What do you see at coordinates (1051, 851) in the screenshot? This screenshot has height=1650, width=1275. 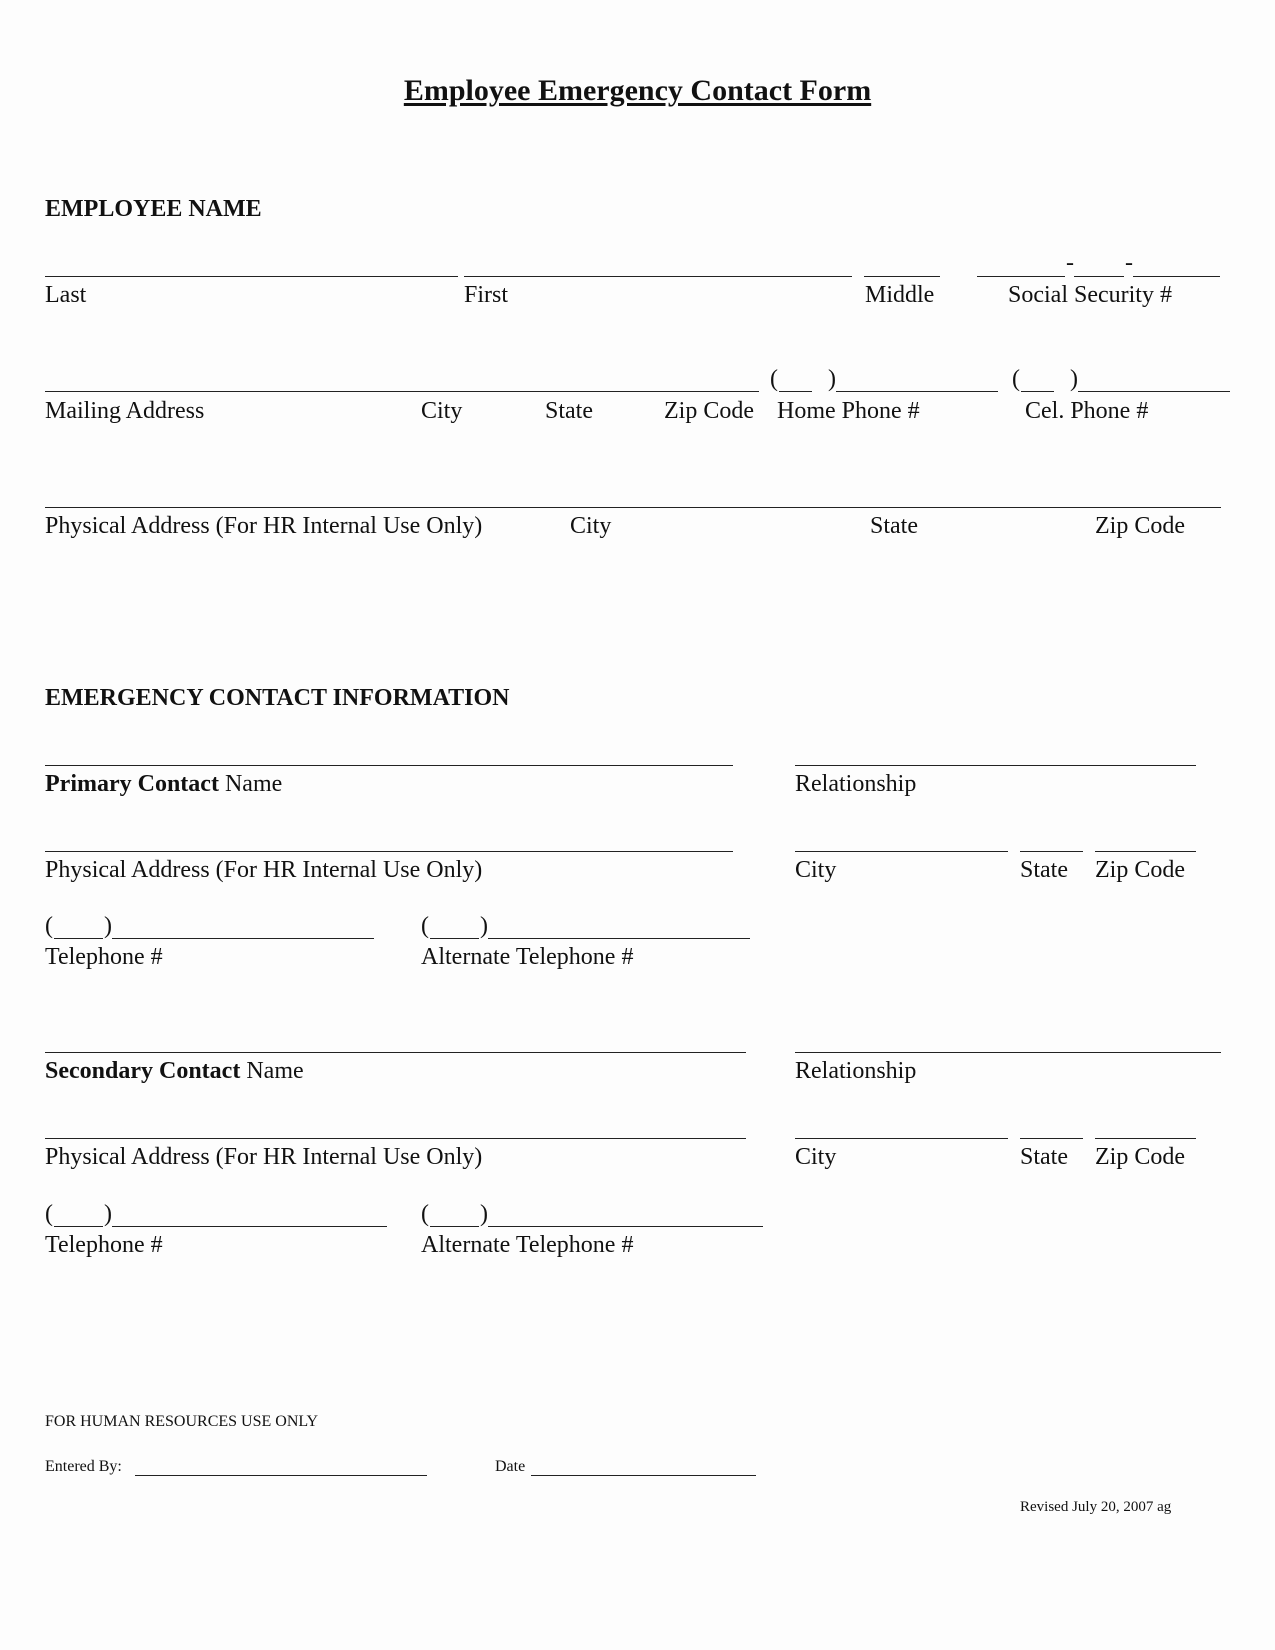 I see `primary-state-line` at bounding box center [1051, 851].